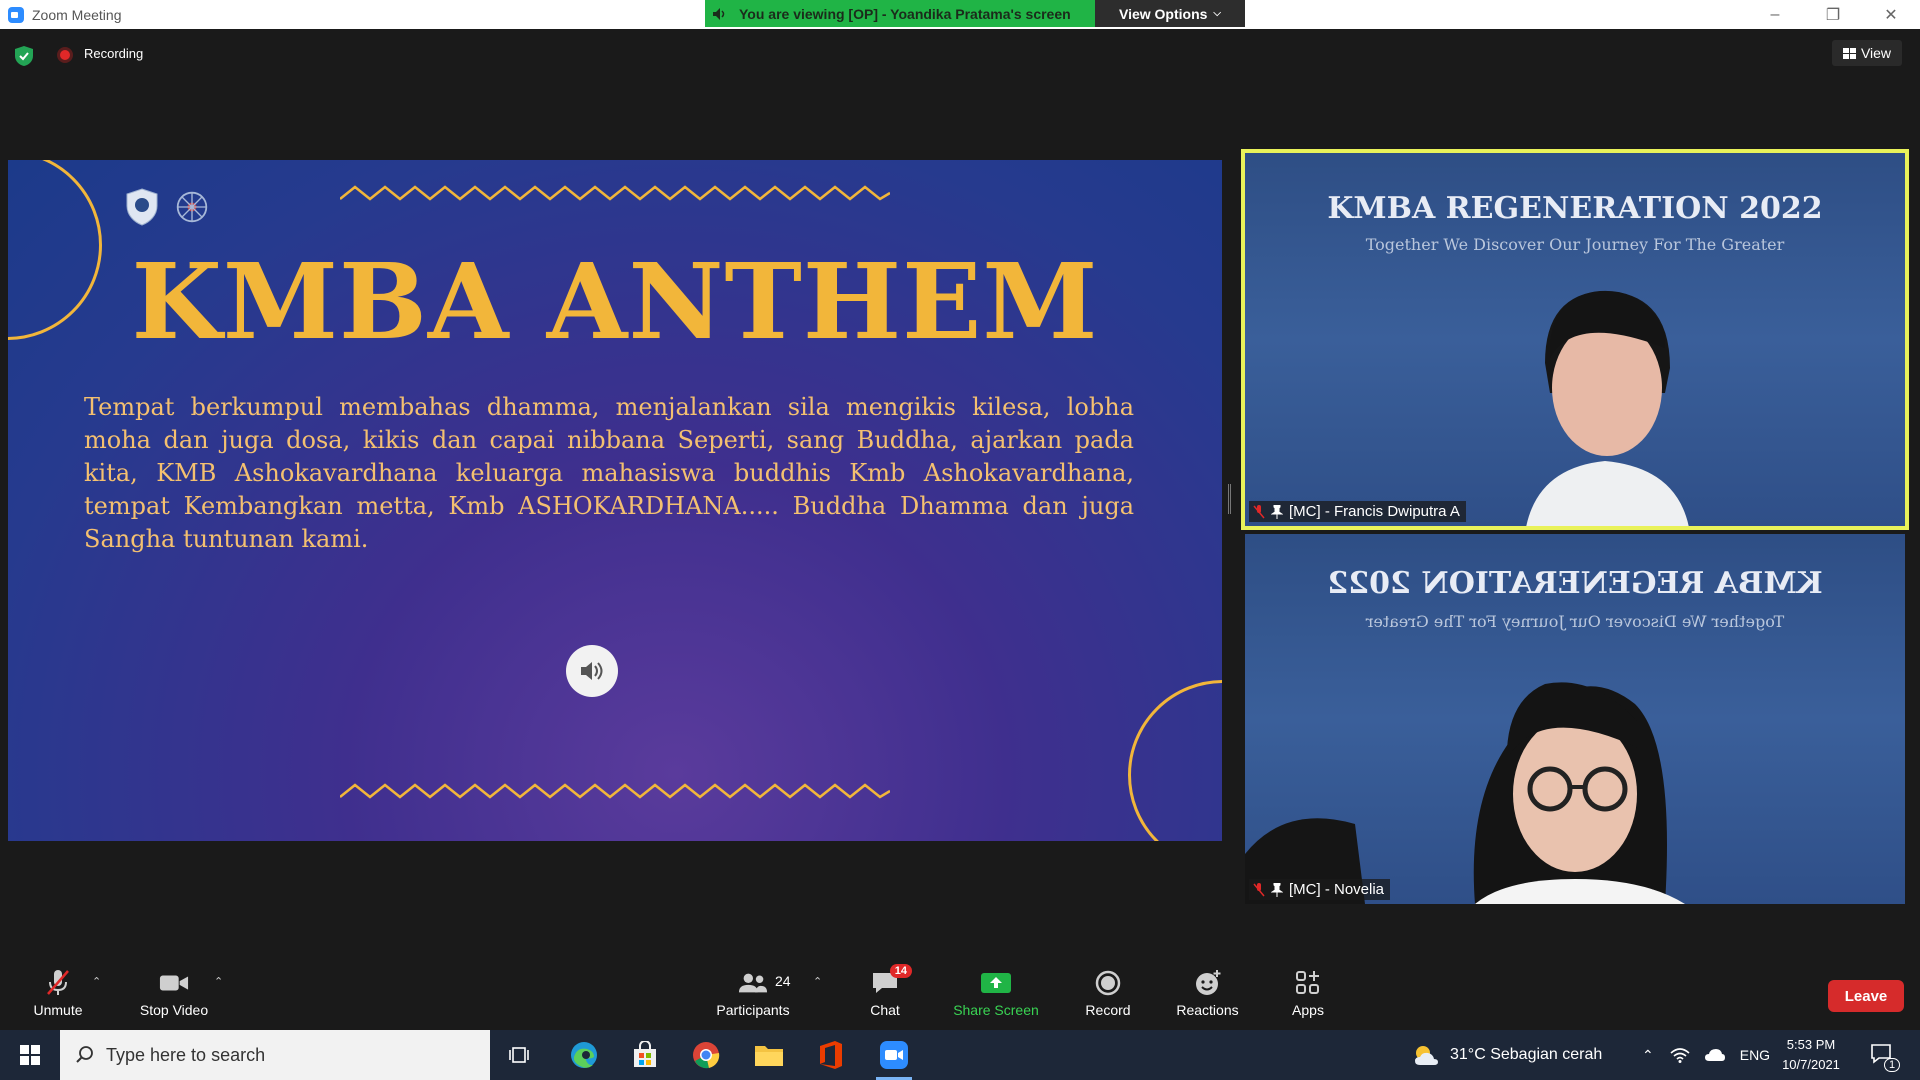 This screenshot has width=1920, height=1080. I want to click on taskbar-office, so click(831, 1055).